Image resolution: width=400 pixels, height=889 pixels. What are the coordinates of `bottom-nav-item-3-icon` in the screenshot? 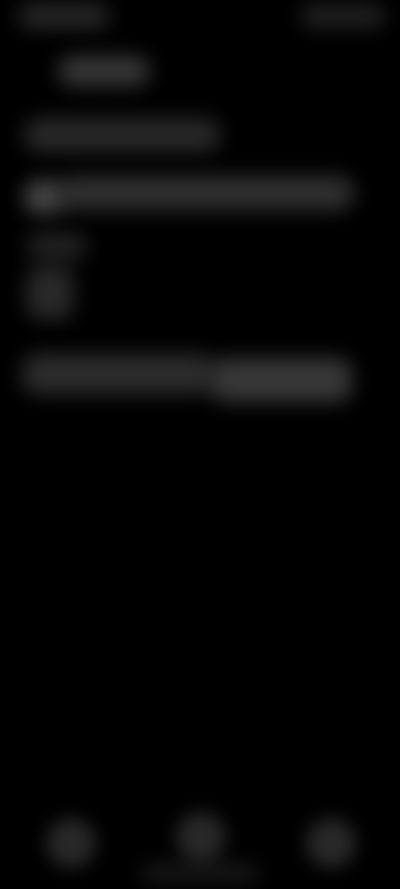 It's located at (331, 843).